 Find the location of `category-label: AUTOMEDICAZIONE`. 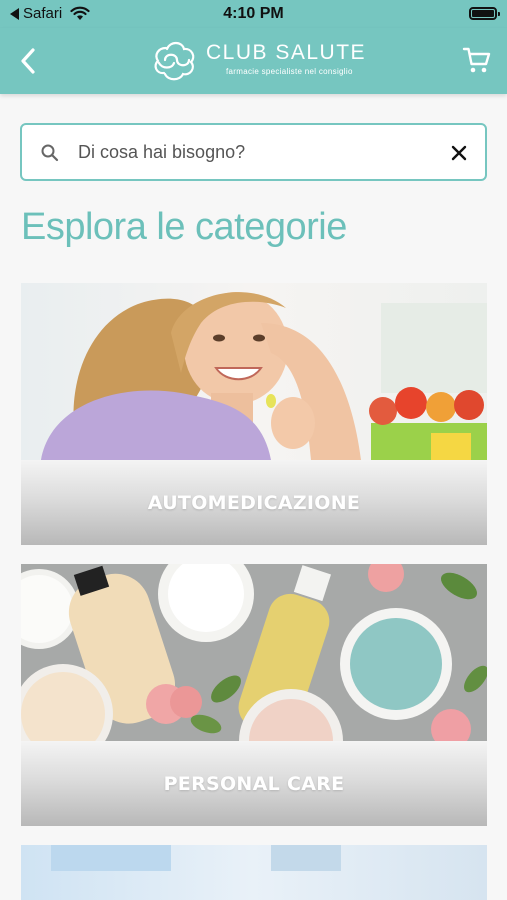

category-label: AUTOMEDICAZIONE is located at coordinates (254, 502).